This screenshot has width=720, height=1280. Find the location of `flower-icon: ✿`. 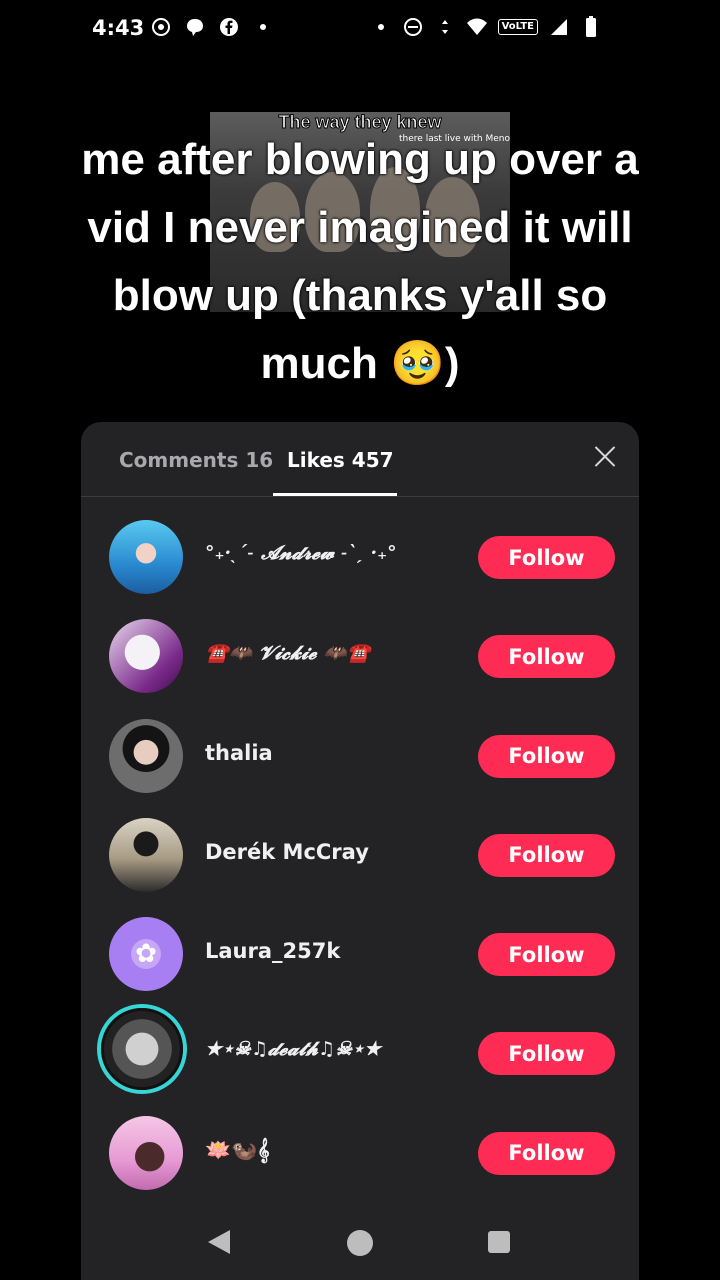

flower-icon: ✿ is located at coordinates (146, 954).